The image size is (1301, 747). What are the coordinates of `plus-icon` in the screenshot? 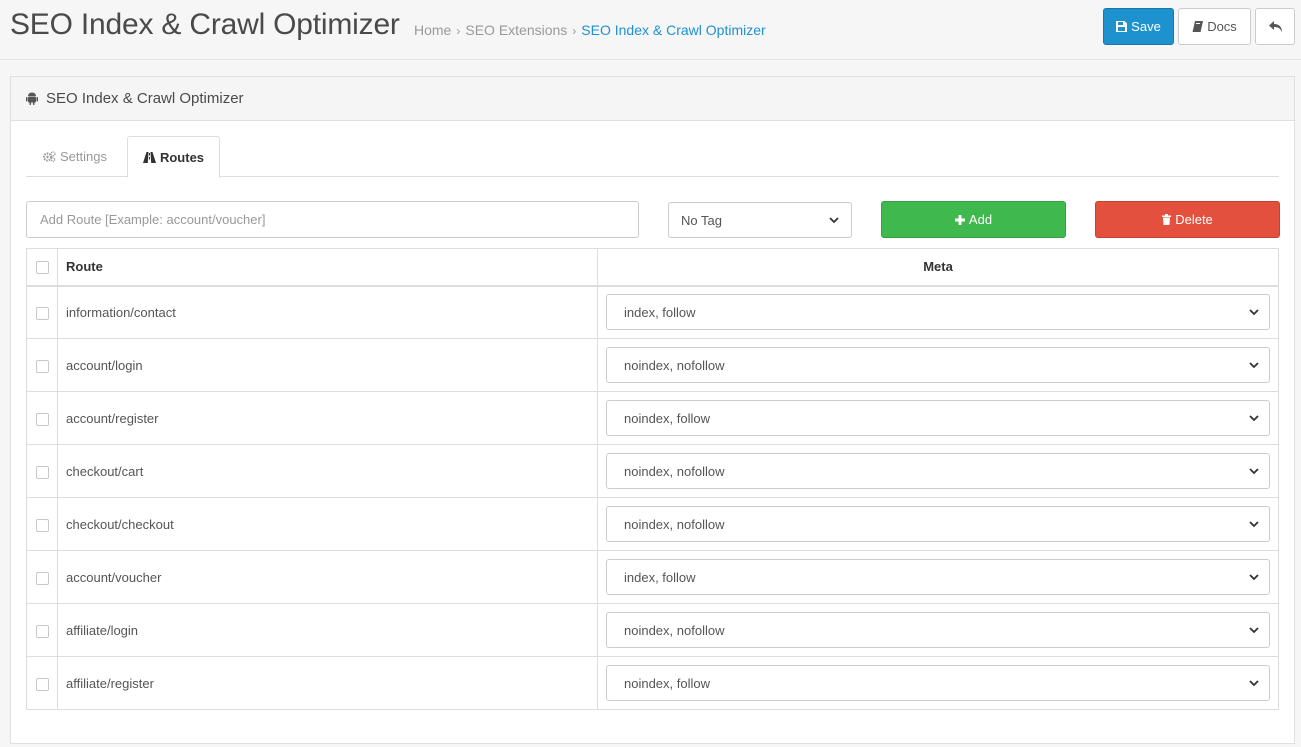 It's located at (959, 219).